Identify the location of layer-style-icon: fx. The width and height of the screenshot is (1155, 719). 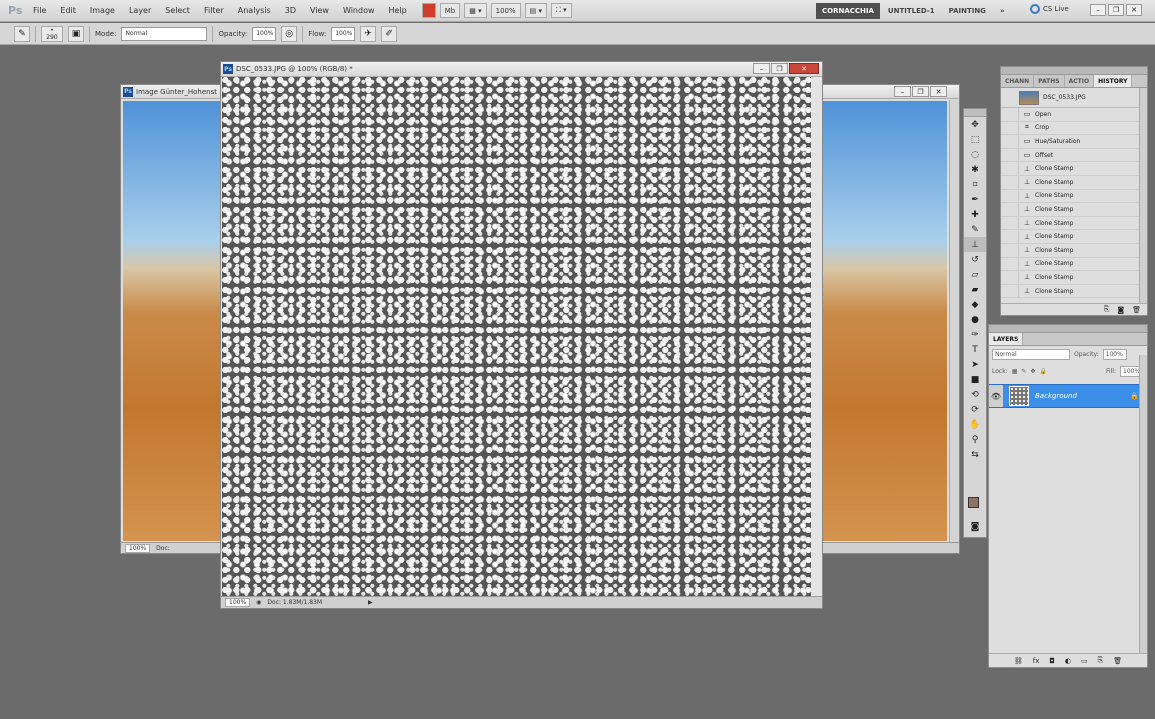
(1036, 661).